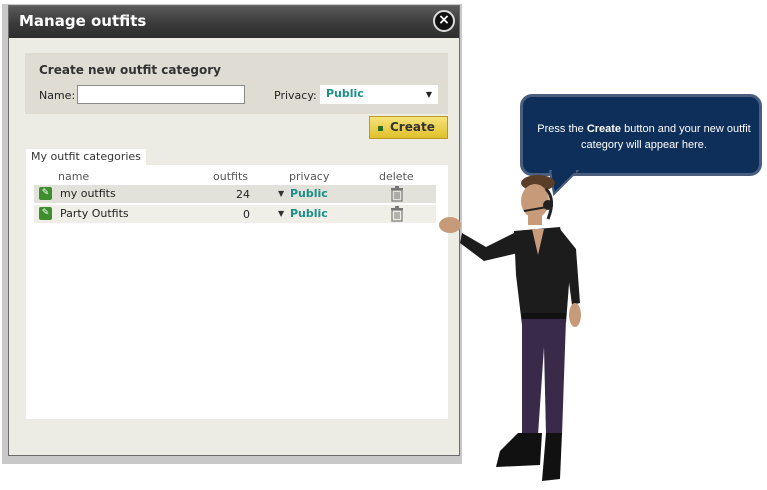 The height and width of the screenshot is (490, 767). I want to click on tooltip-text-prefix: Press the, so click(562, 129).